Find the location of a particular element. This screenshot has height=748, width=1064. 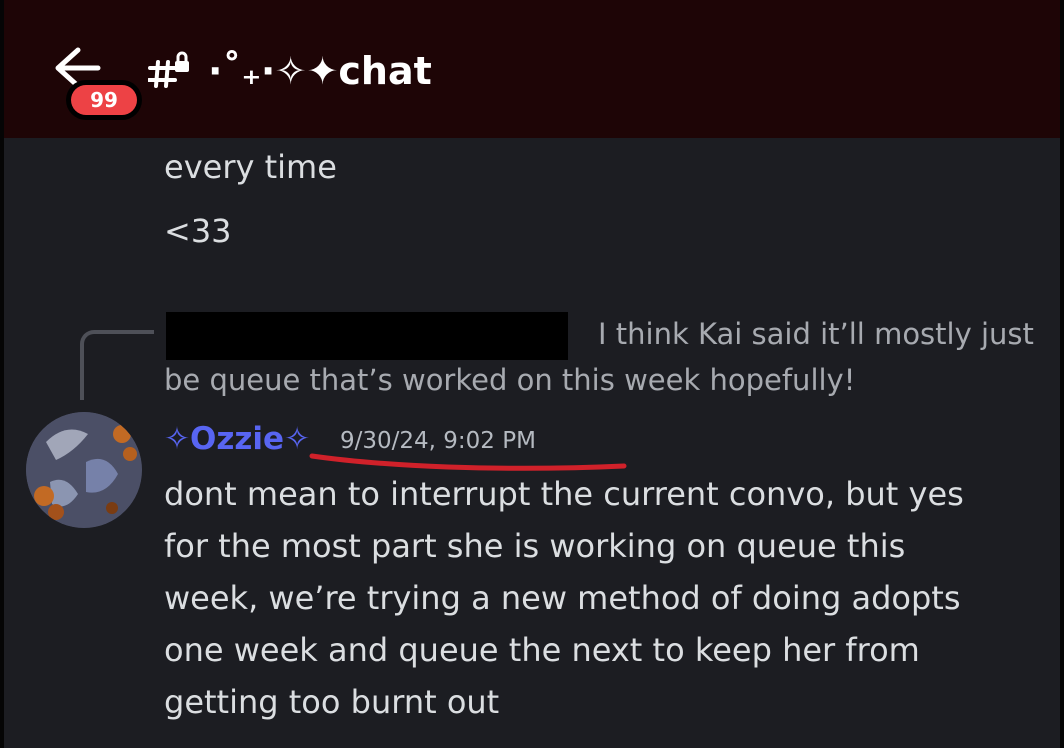

red-underline-annotation is located at coordinates (468, 462).